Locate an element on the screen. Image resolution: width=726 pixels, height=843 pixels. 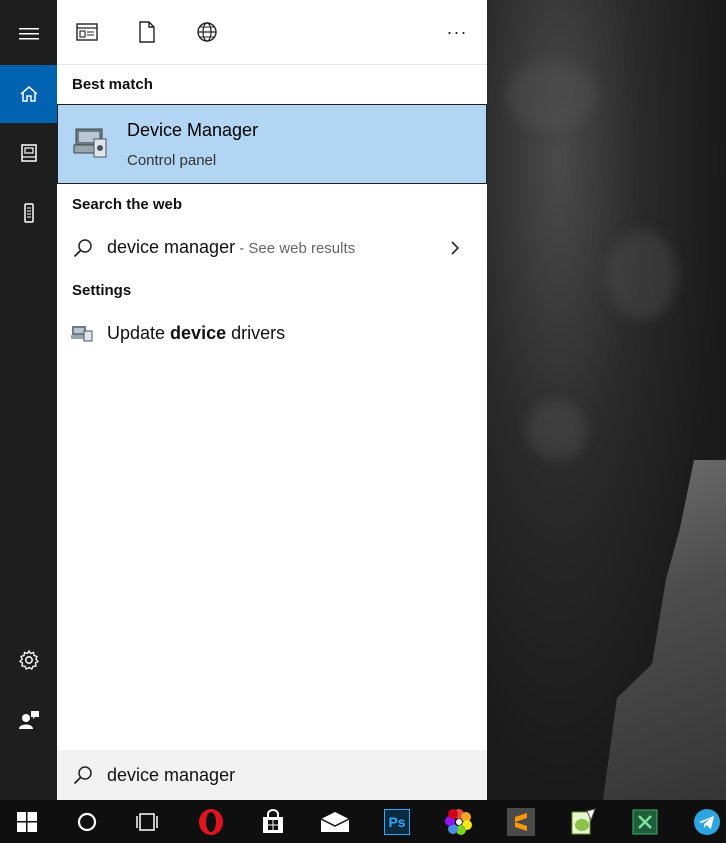
apps-filter-button is located at coordinates (87, 32).